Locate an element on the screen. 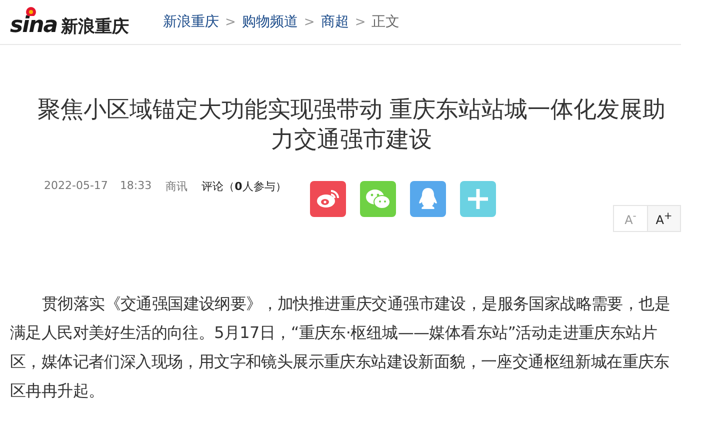 The image size is (703, 432). breadcrumb-link: 商超 is located at coordinates (334, 22).